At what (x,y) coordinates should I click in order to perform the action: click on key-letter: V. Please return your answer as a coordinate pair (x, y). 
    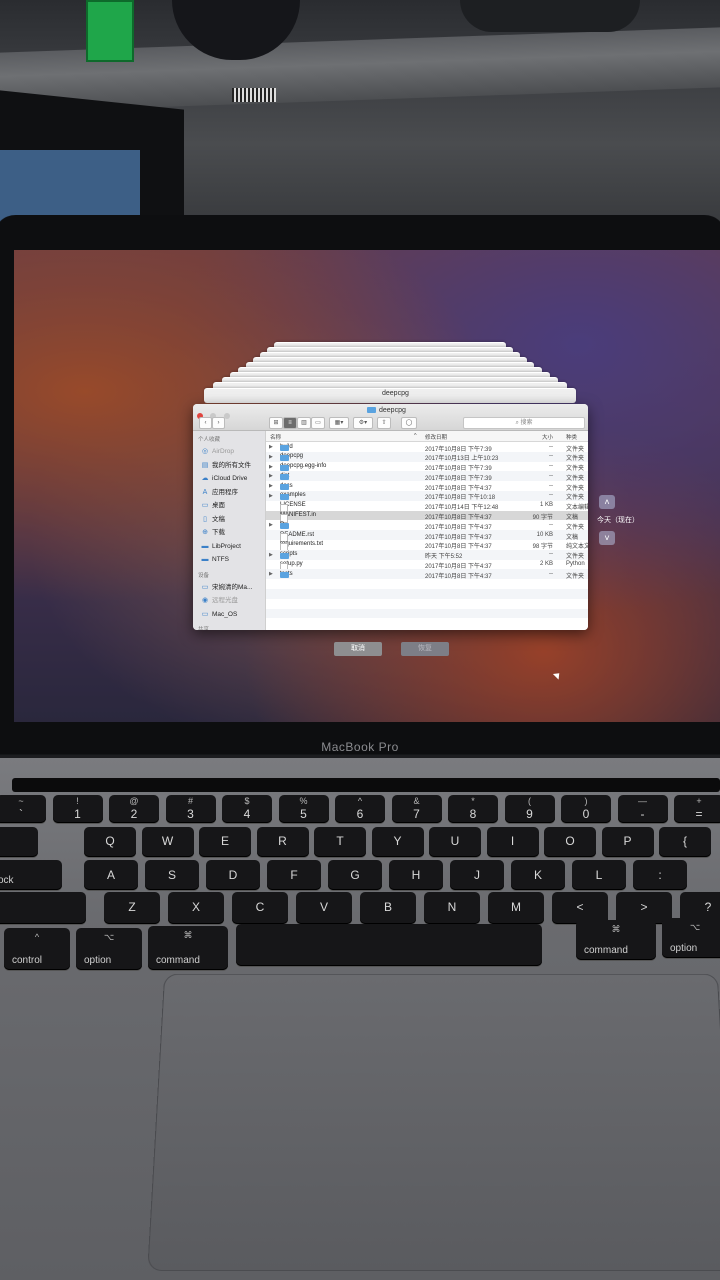
    Looking at the image, I should click on (324, 908).